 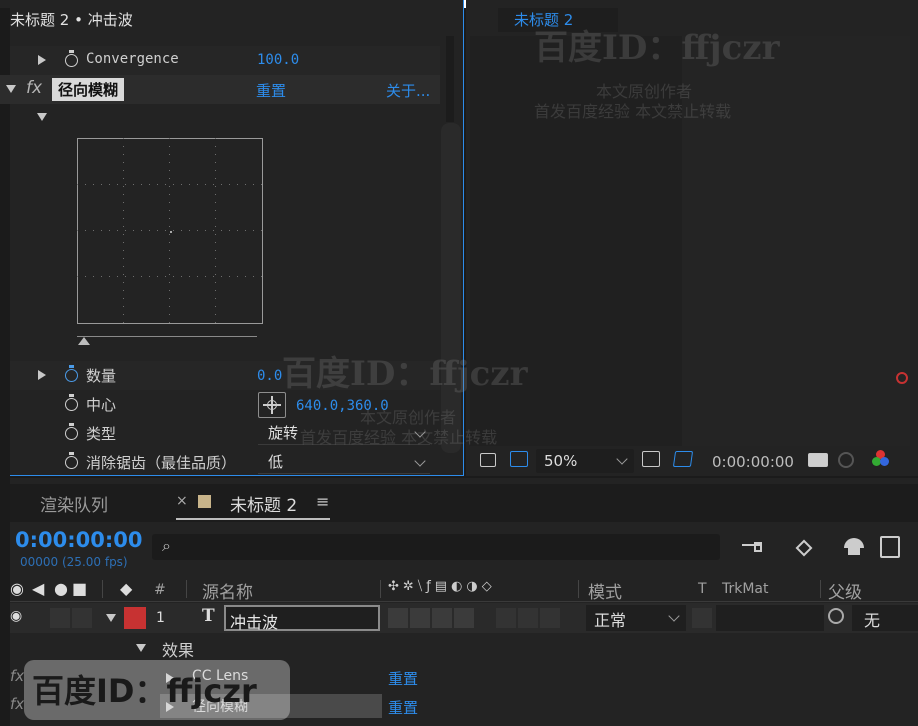 What do you see at coordinates (342, 406) in the screenshot?
I see `center-value: 640.0,360.0` at bounding box center [342, 406].